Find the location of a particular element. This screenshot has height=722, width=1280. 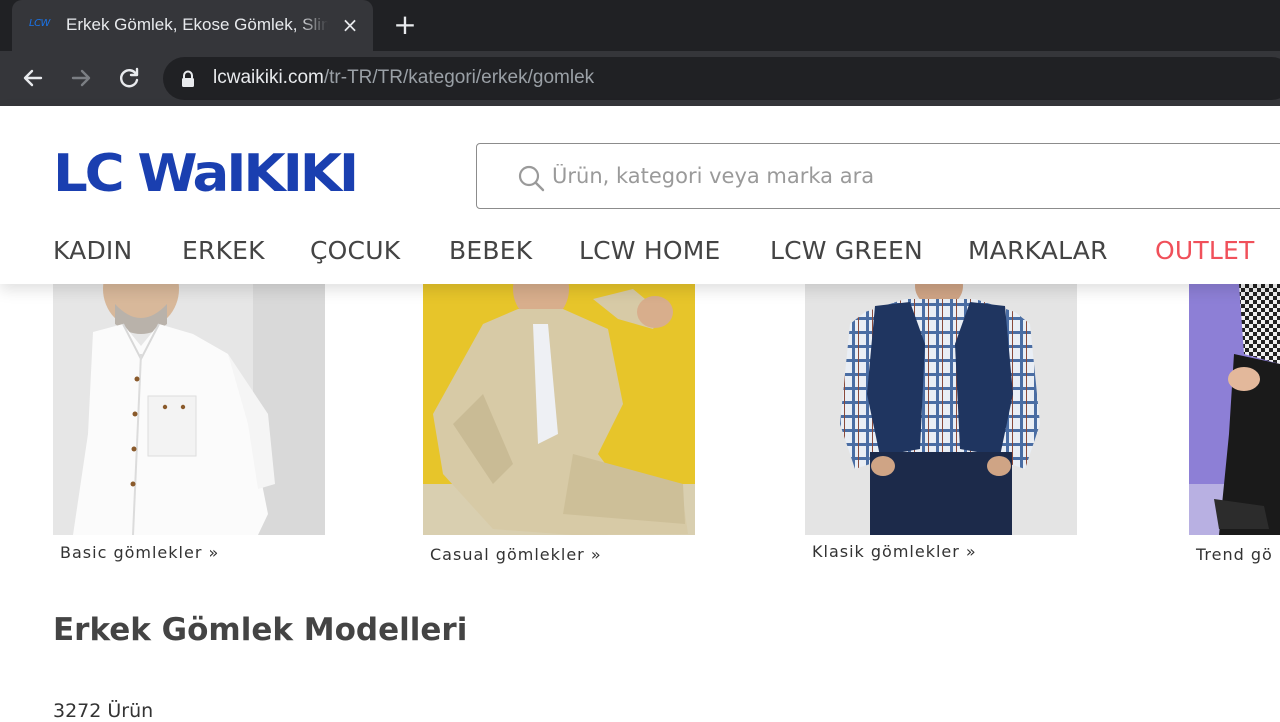

close-tab-icon: × is located at coordinates (350, 25).